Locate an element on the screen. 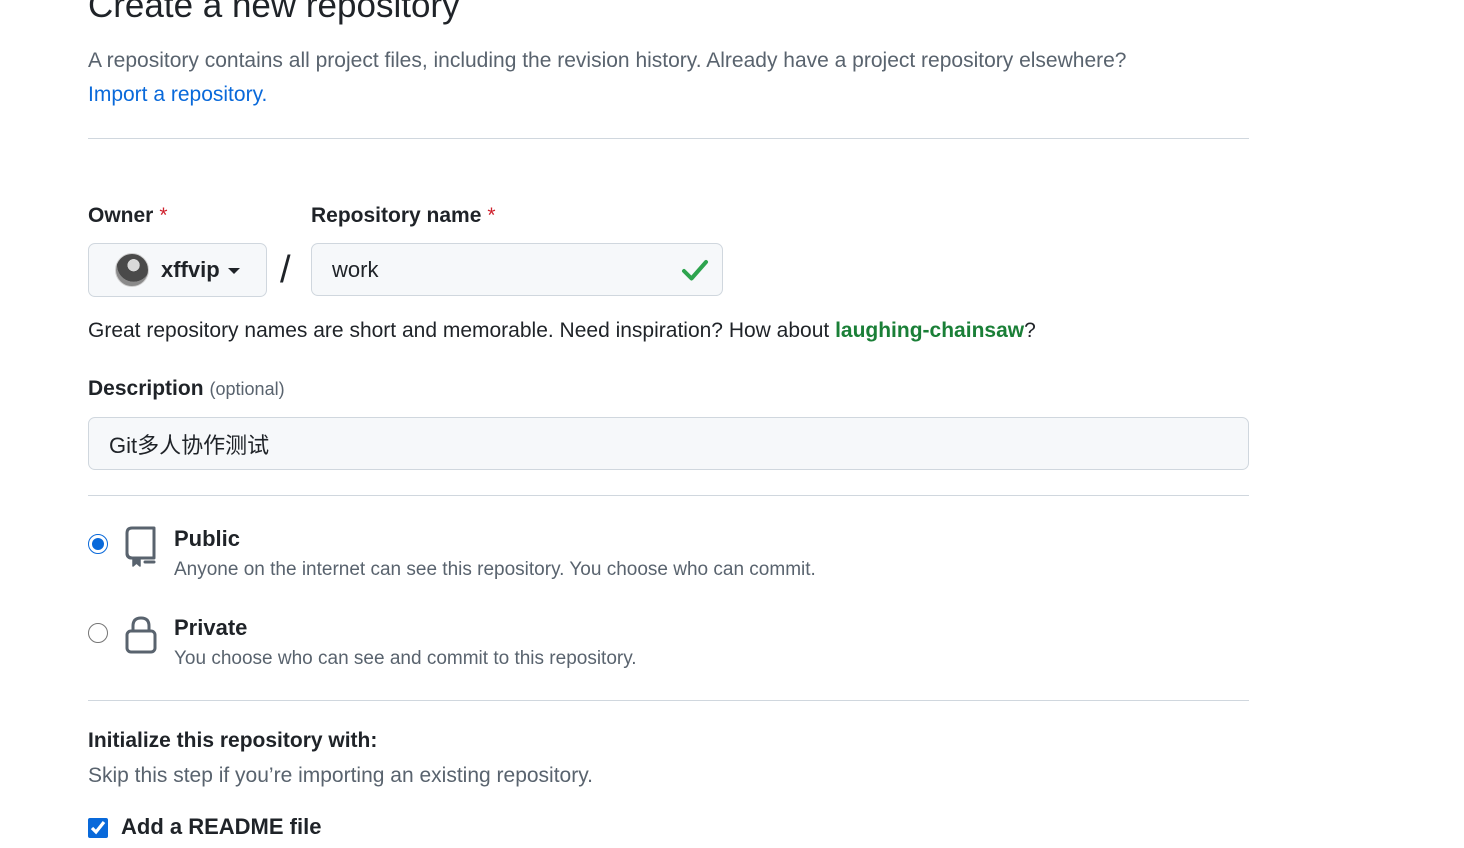  chevron-down-icon is located at coordinates (233, 271).